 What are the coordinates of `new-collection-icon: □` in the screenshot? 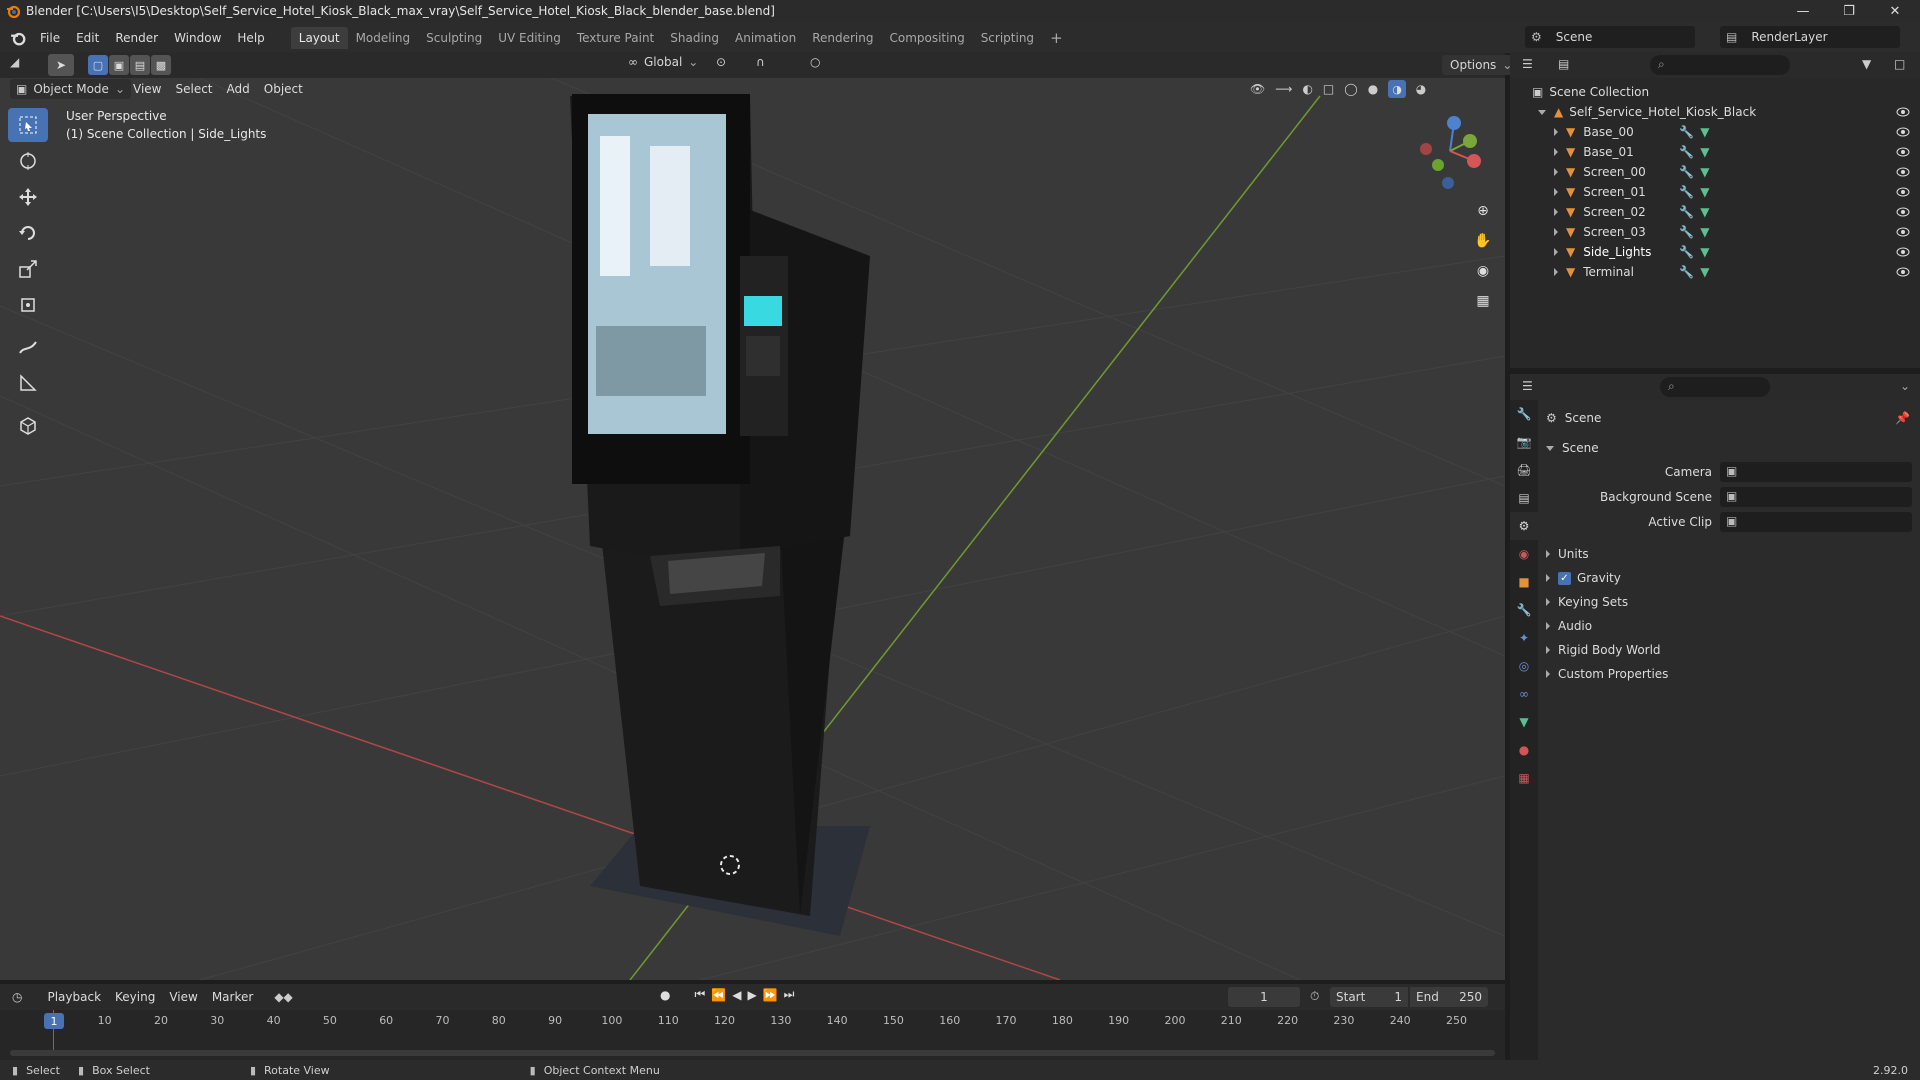 It's located at (1899, 64).